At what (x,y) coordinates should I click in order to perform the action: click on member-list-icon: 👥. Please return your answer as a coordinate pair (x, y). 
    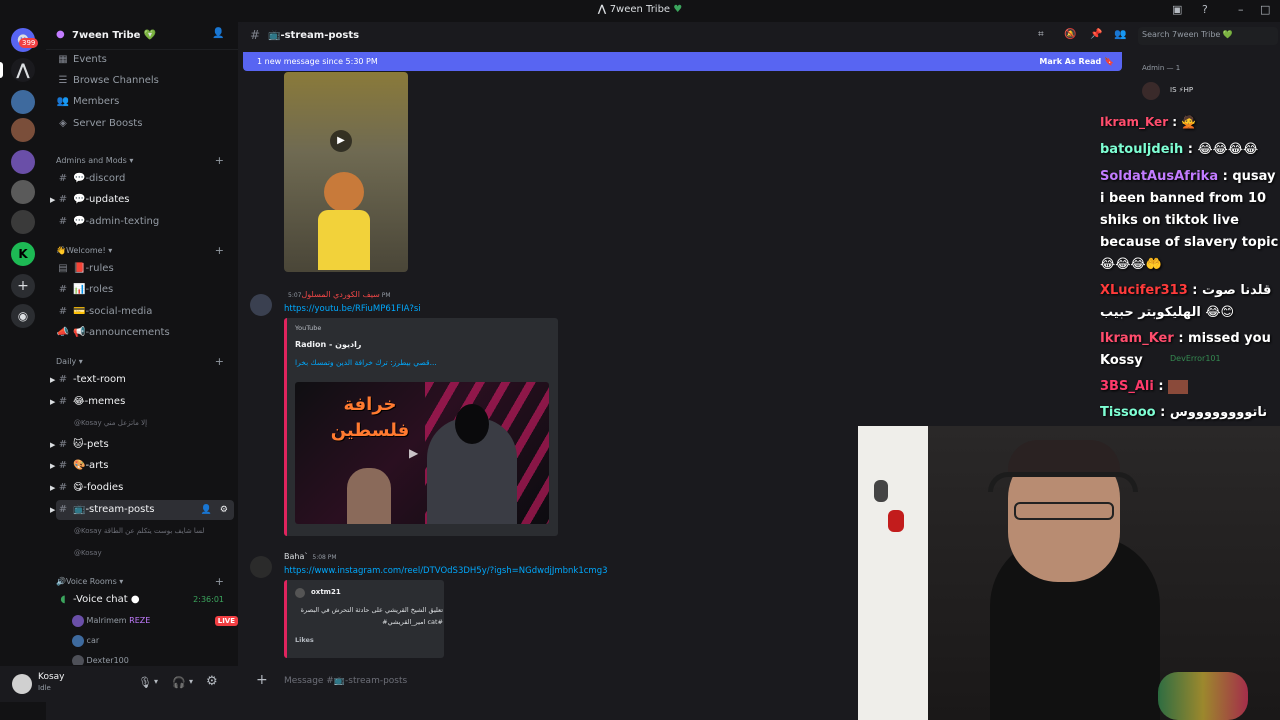
    Looking at the image, I should click on (1120, 34).